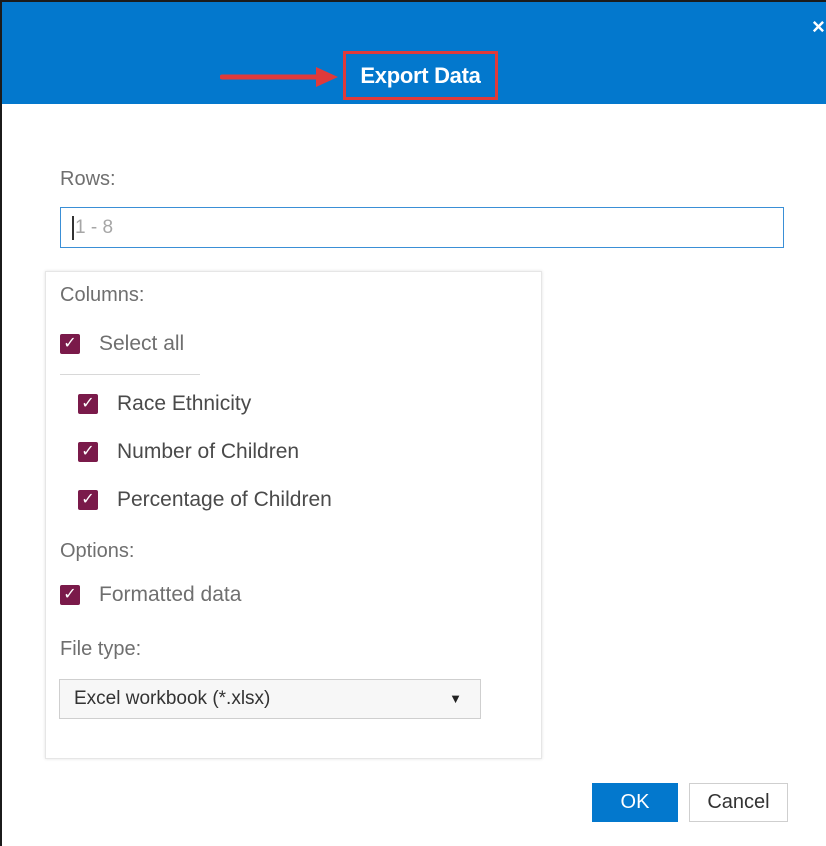 Image resolution: width=826 pixels, height=846 pixels. I want to click on close-icon: ×, so click(819, 27).